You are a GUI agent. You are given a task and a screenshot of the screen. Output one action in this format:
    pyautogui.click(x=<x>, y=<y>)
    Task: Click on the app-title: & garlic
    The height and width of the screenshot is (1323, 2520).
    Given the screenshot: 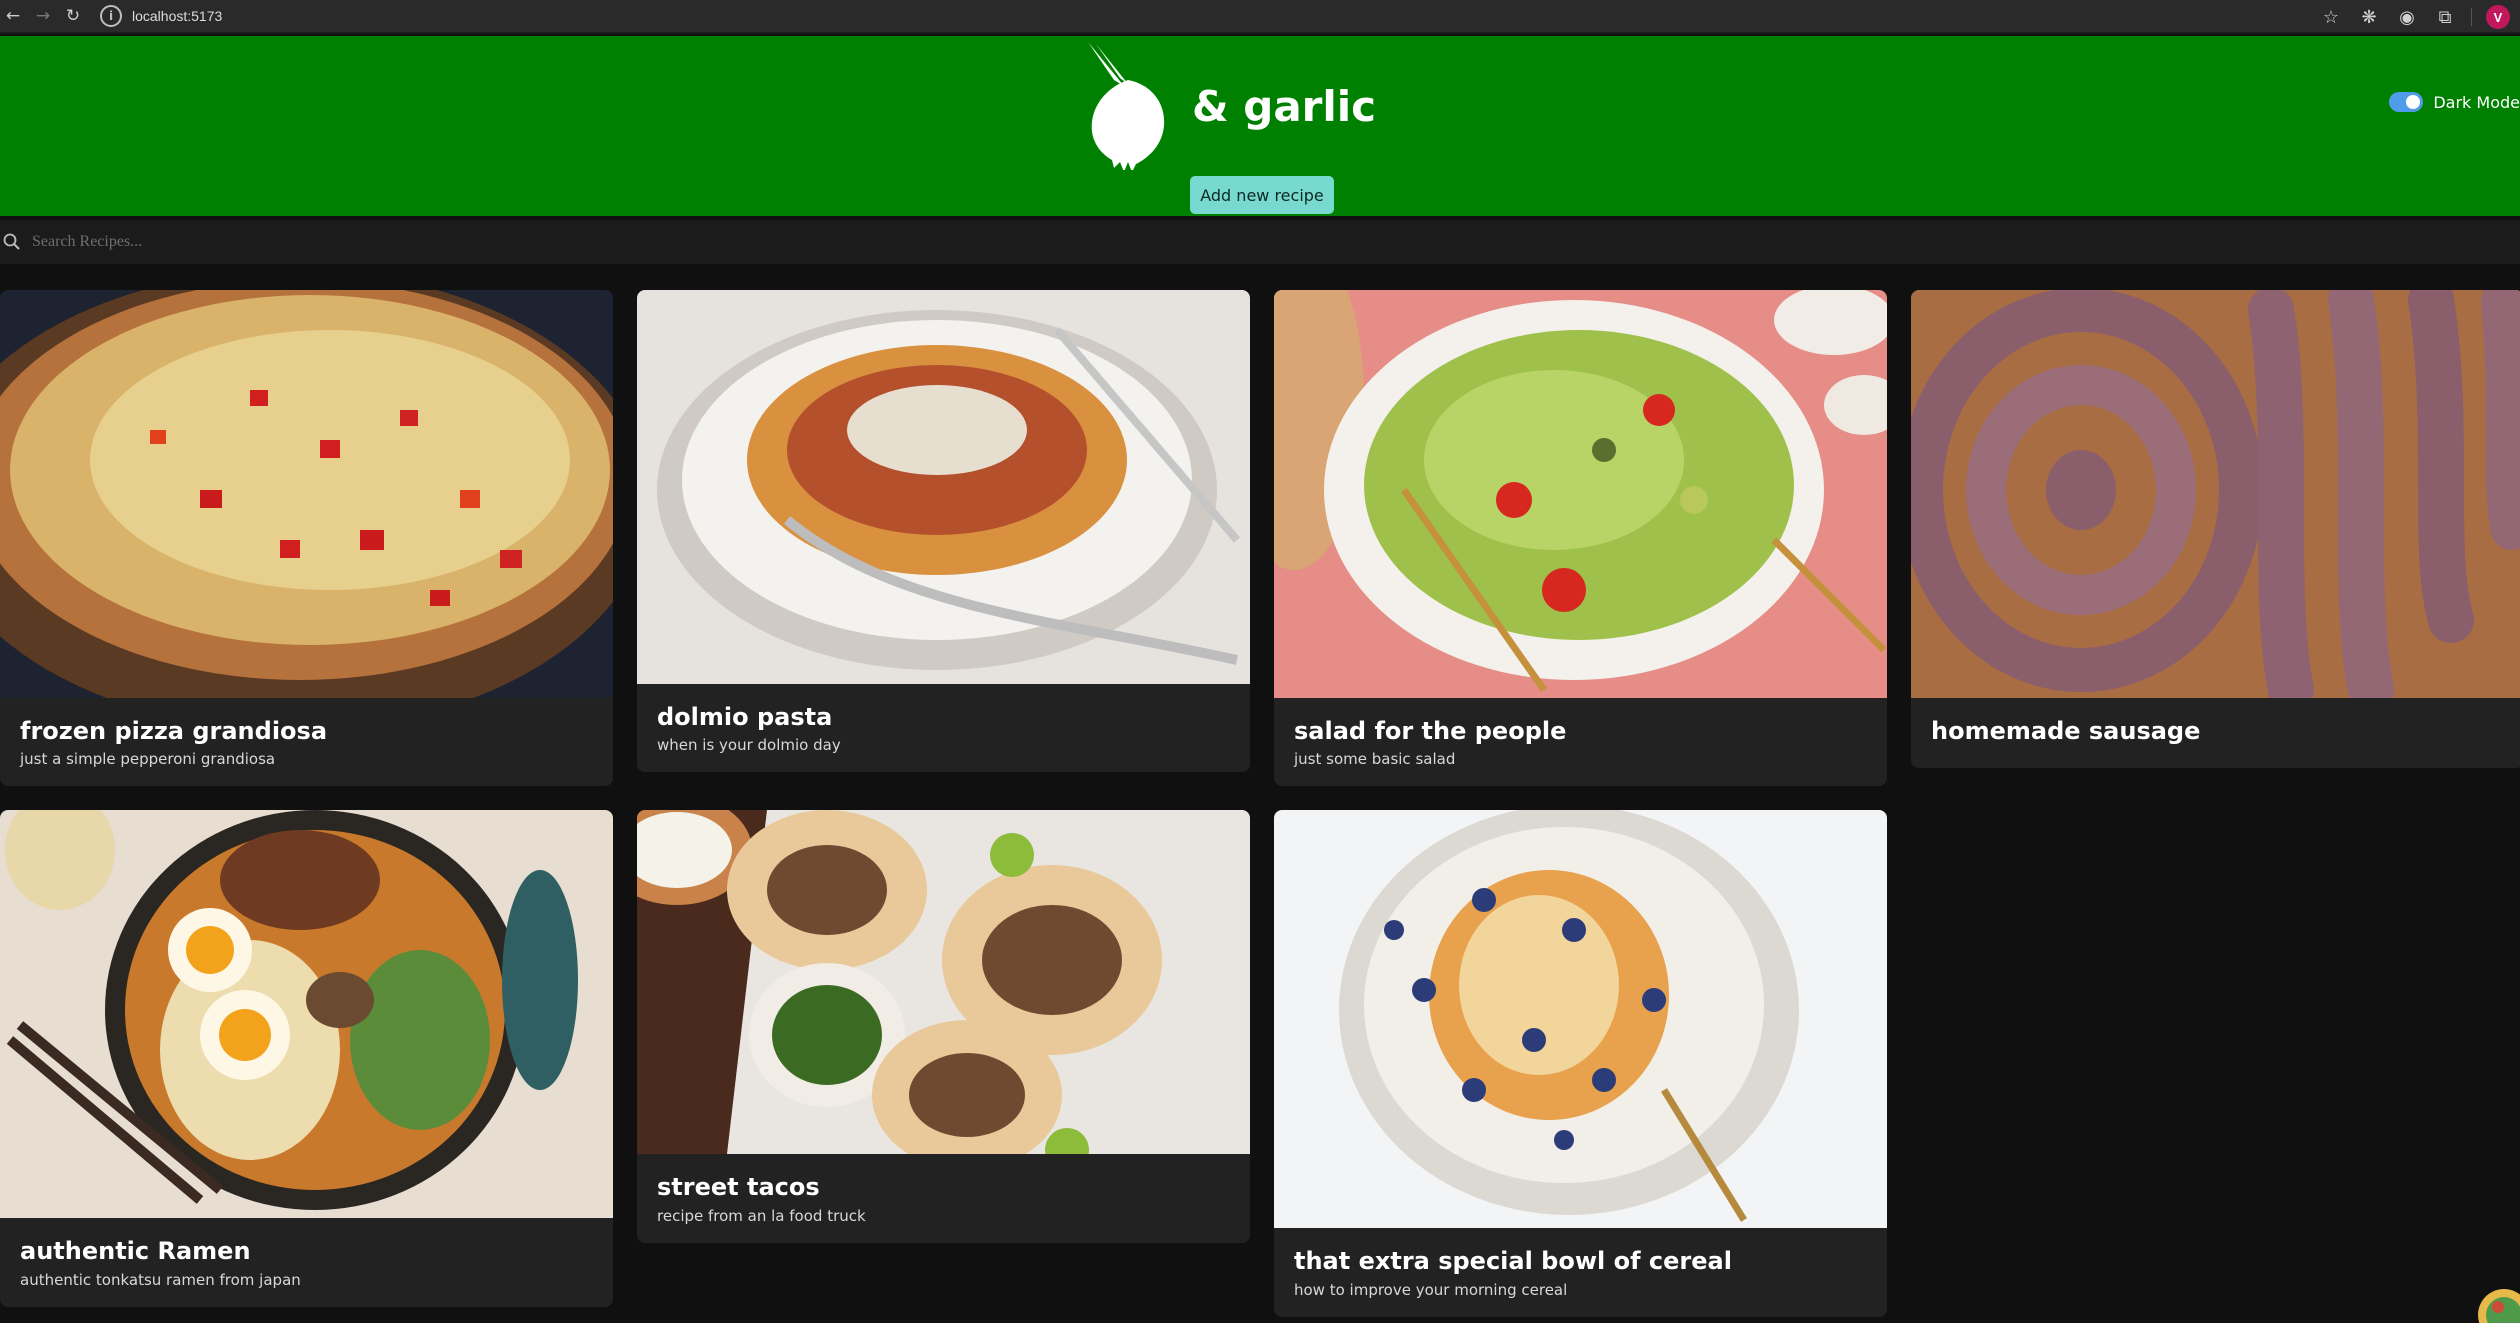 What is the action you would take?
    pyautogui.click(x=1284, y=106)
    